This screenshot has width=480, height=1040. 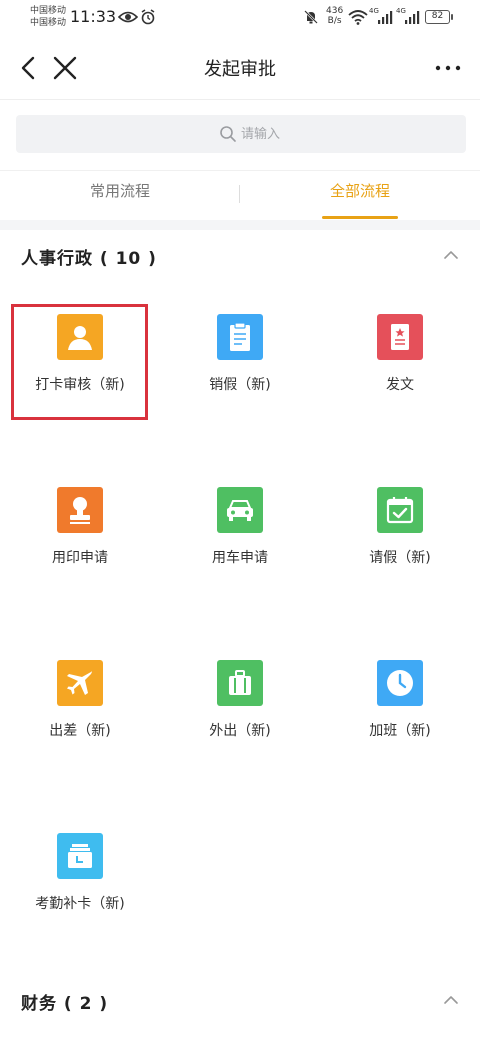 What do you see at coordinates (93, 16) in the screenshot?
I see `status-time: 11:33` at bounding box center [93, 16].